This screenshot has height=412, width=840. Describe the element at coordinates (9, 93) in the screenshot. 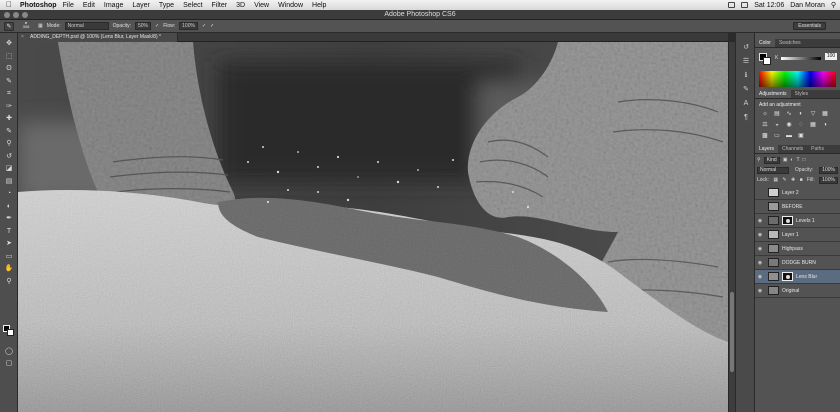

I see `crop-tool-icon: ⌗` at that location.